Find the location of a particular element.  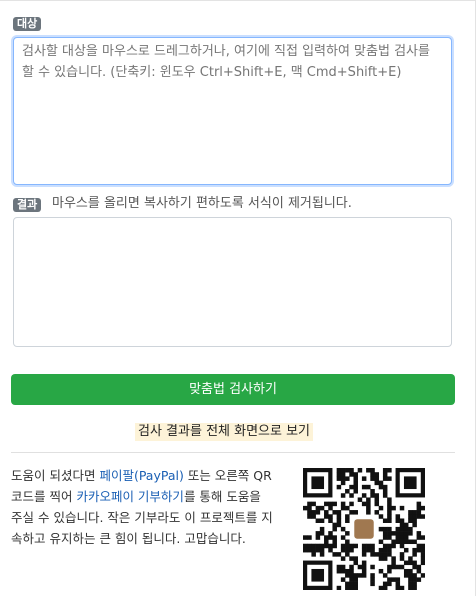

donation-text-part1: 도움이 되셨다면 is located at coordinates (55, 475).